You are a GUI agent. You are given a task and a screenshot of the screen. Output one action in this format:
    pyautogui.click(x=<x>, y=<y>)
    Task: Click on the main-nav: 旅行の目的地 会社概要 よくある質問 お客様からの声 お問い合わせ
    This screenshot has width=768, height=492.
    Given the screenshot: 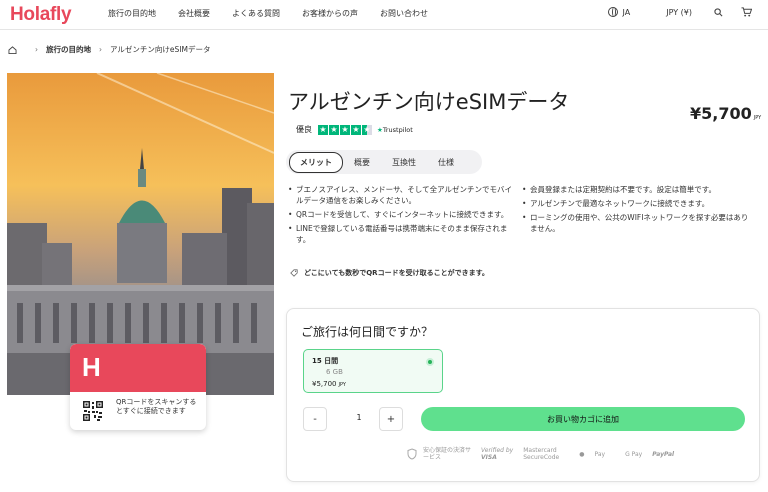 What is the action you would take?
    pyautogui.click(x=279, y=13)
    